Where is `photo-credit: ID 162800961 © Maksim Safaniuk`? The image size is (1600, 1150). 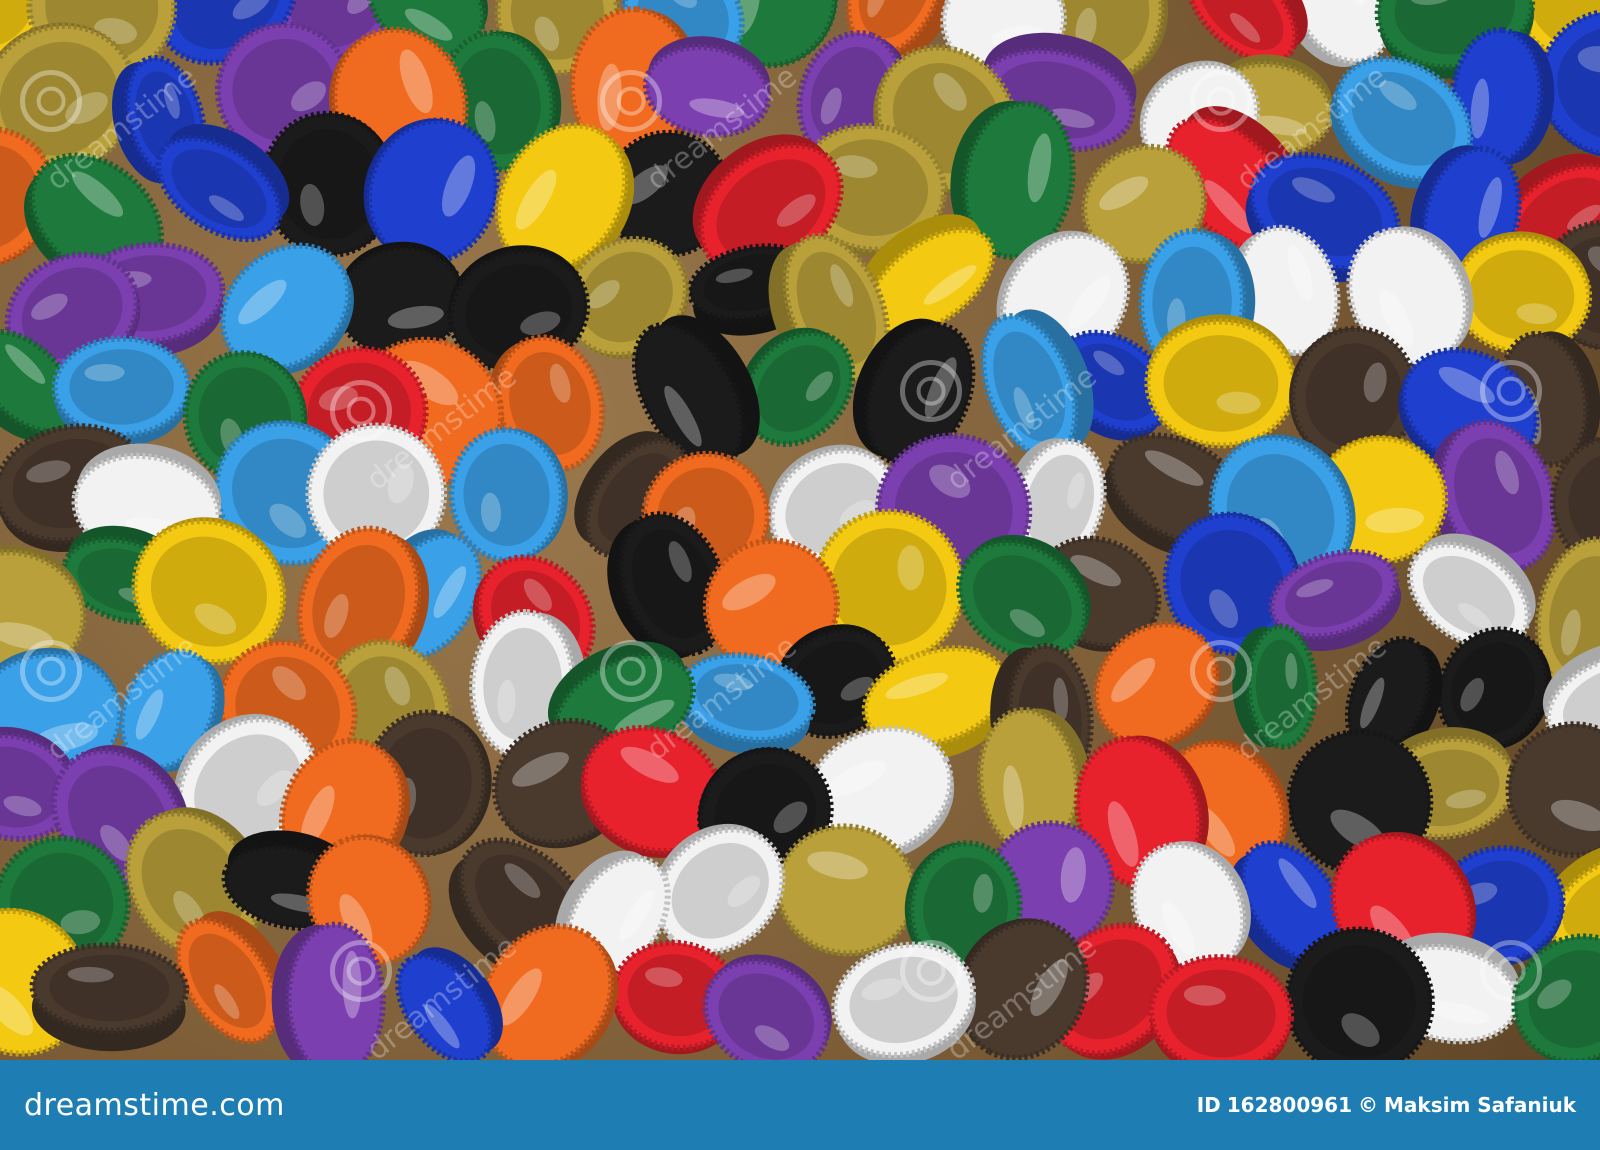
photo-credit: ID 162800961 © Maksim Safaniuk is located at coordinates (1386, 1105).